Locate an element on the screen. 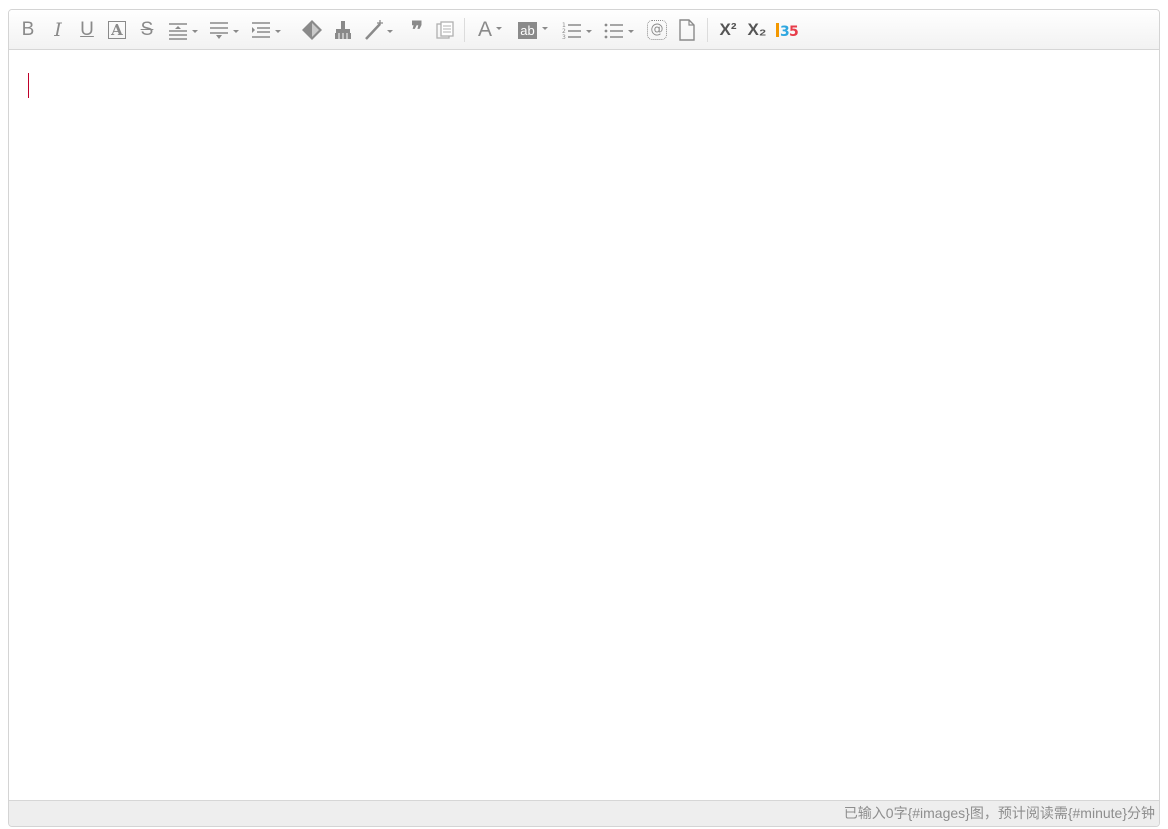 This screenshot has width=1168, height=829. rowspacingbottom-button is located at coordinates (224, 30).